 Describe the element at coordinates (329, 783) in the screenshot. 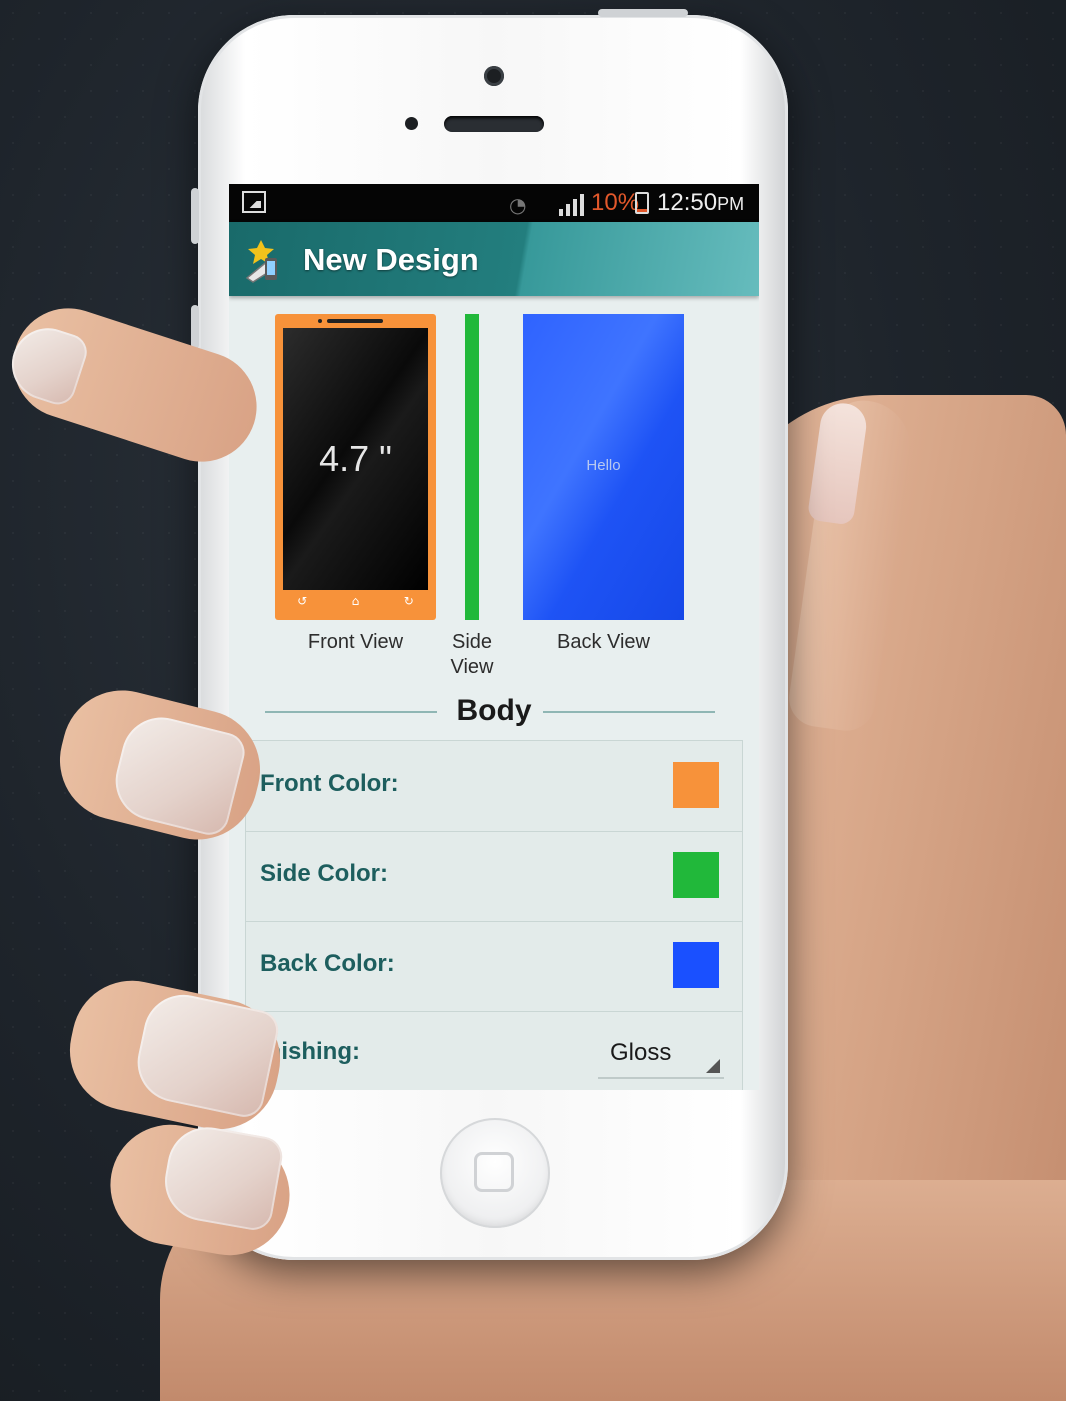

I see `front-color-label: Front Color:` at that location.